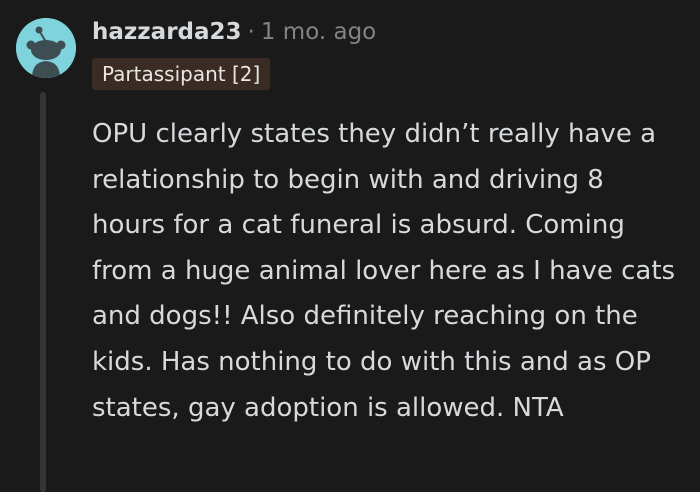 The image size is (700, 492). What do you see at coordinates (167, 32) in the screenshot?
I see `username-link: hazzarda23` at bounding box center [167, 32].